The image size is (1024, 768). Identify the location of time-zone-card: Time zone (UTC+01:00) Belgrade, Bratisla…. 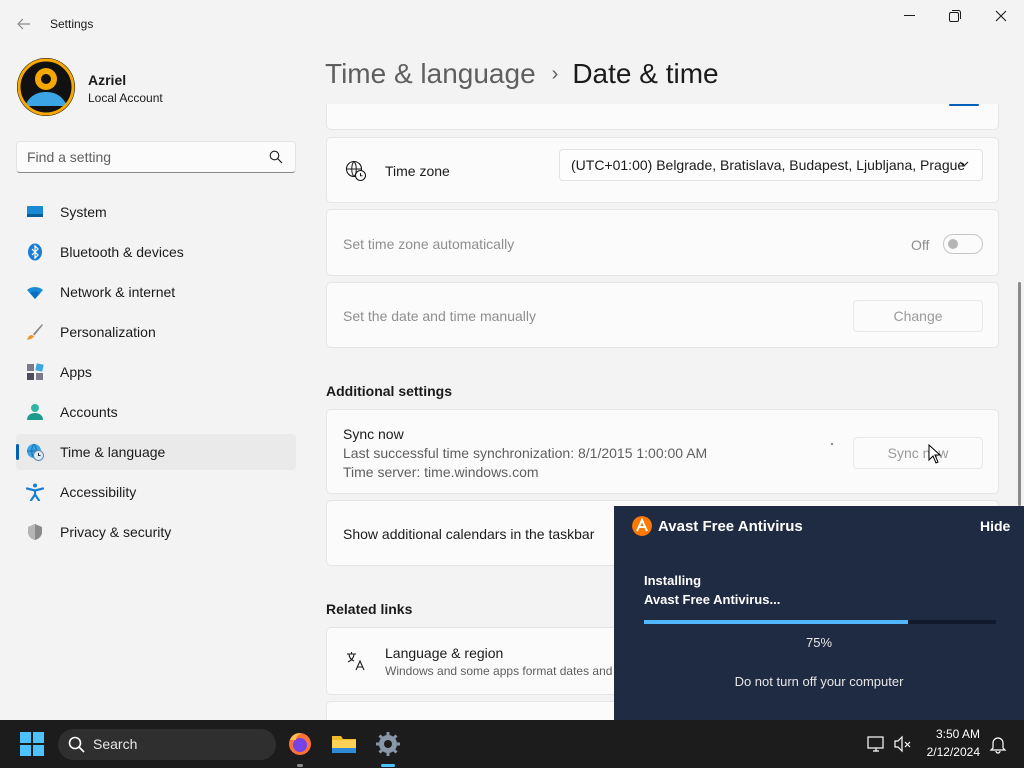
(662, 170).